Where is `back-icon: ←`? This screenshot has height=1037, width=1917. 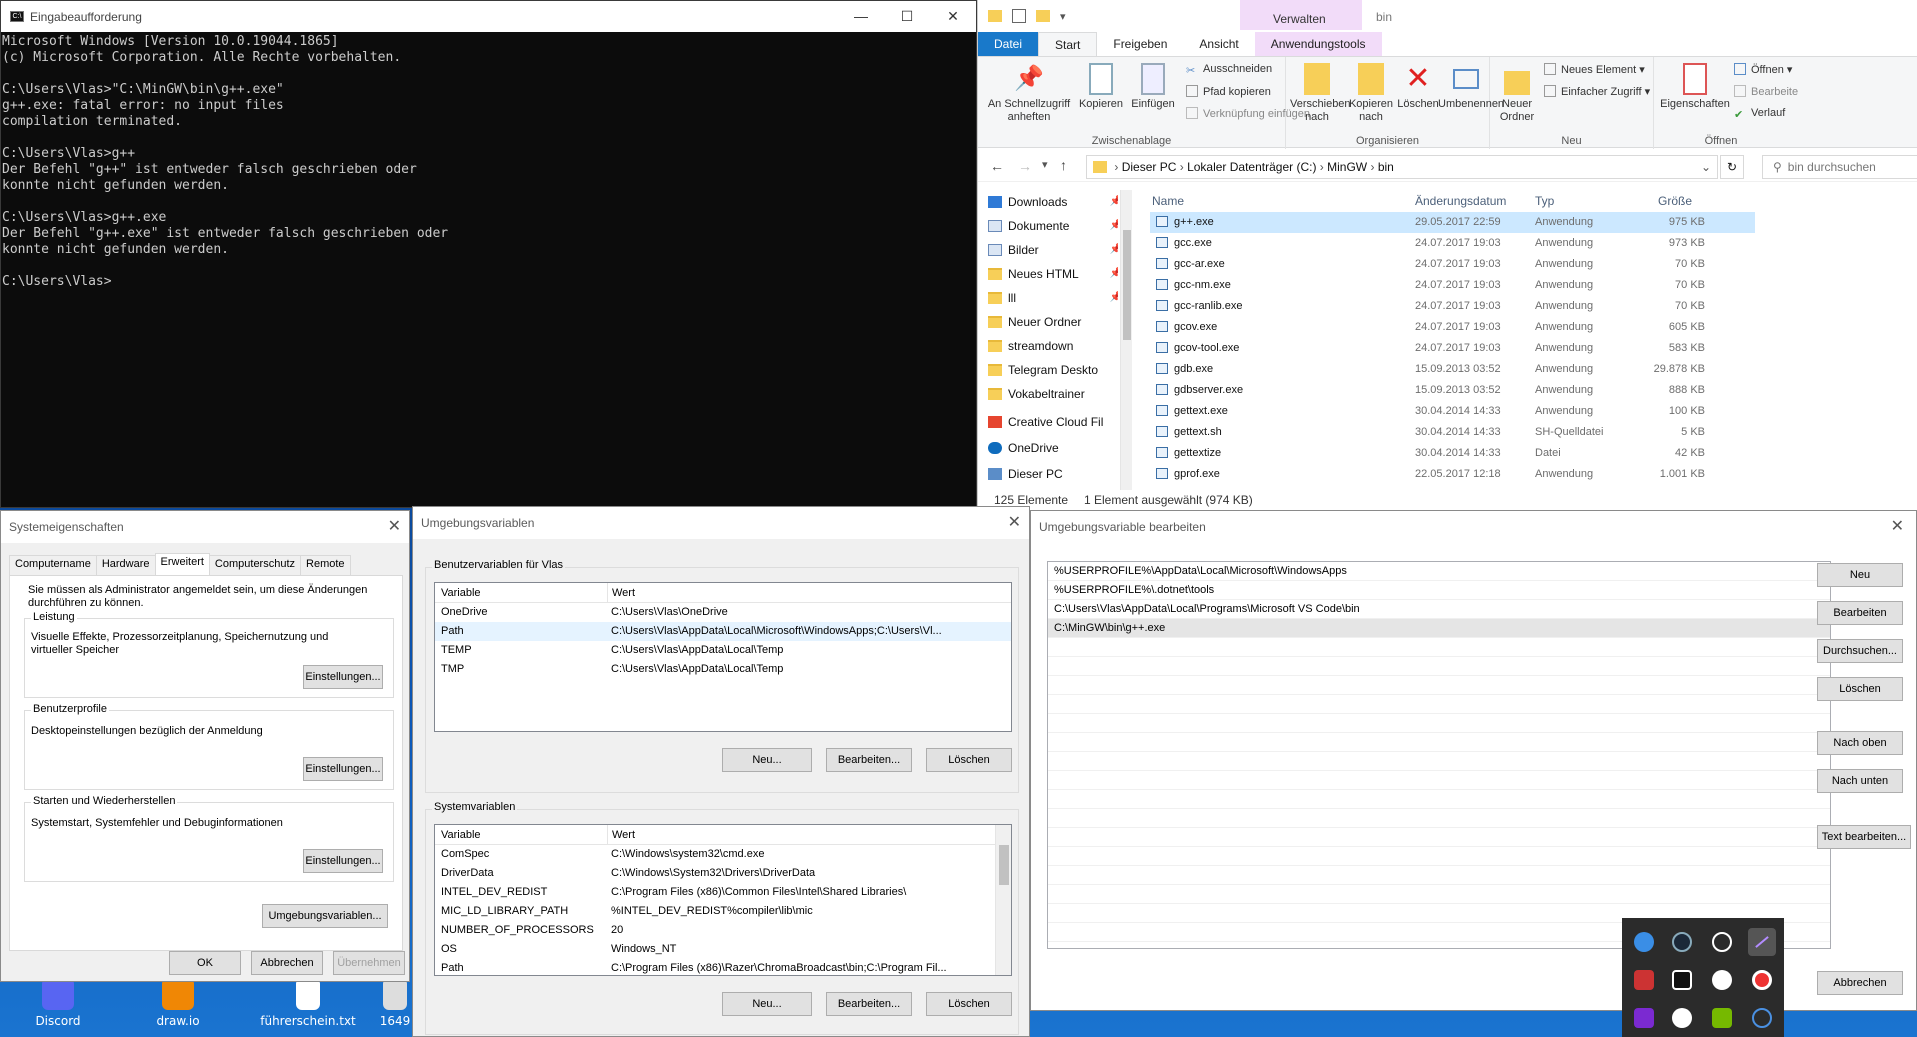
back-icon: ← is located at coordinates (997, 166).